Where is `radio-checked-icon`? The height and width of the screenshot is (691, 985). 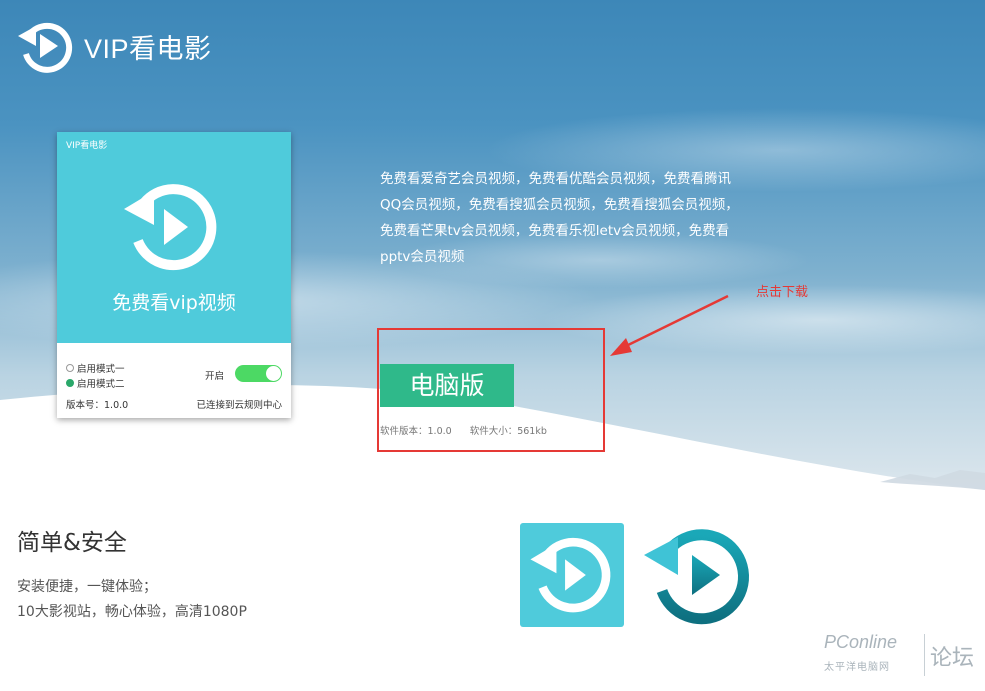
radio-checked-icon is located at coordinates (70, 383).